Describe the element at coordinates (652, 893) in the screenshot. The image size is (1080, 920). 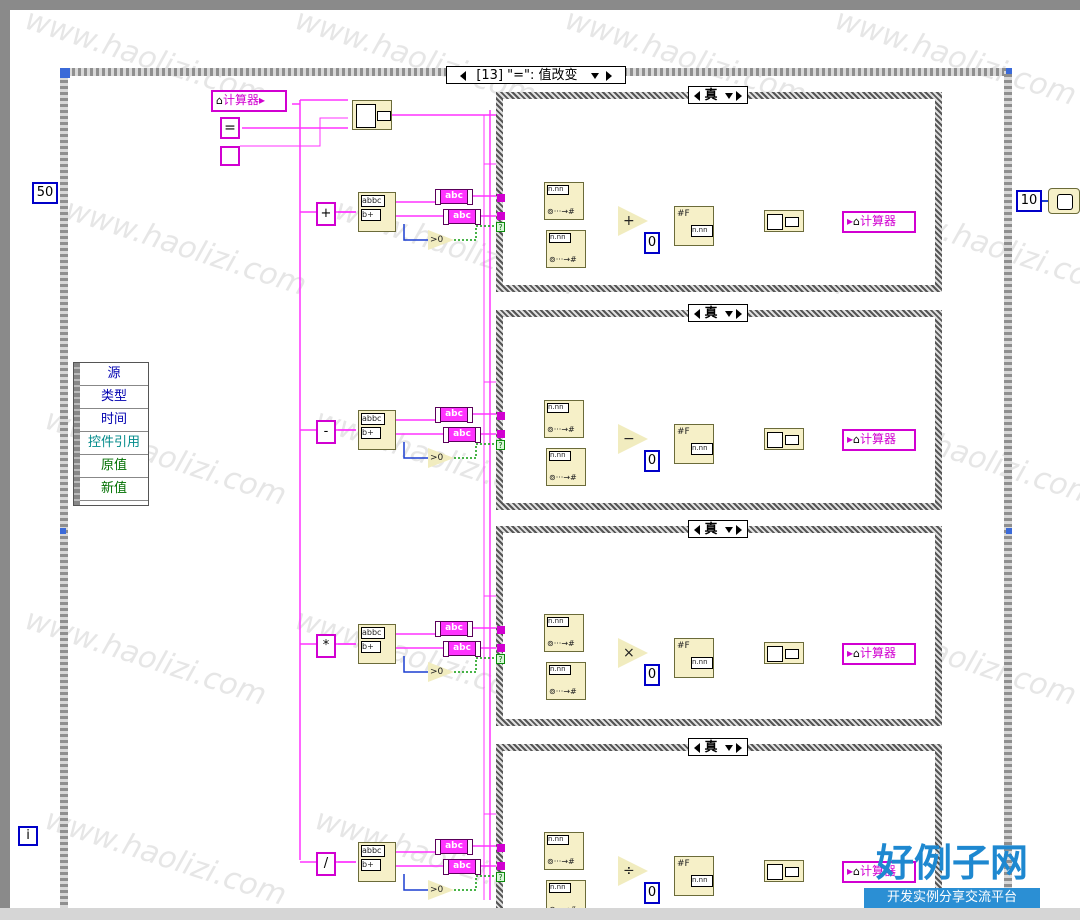
I see `precision-constant-4: 0` at that location.